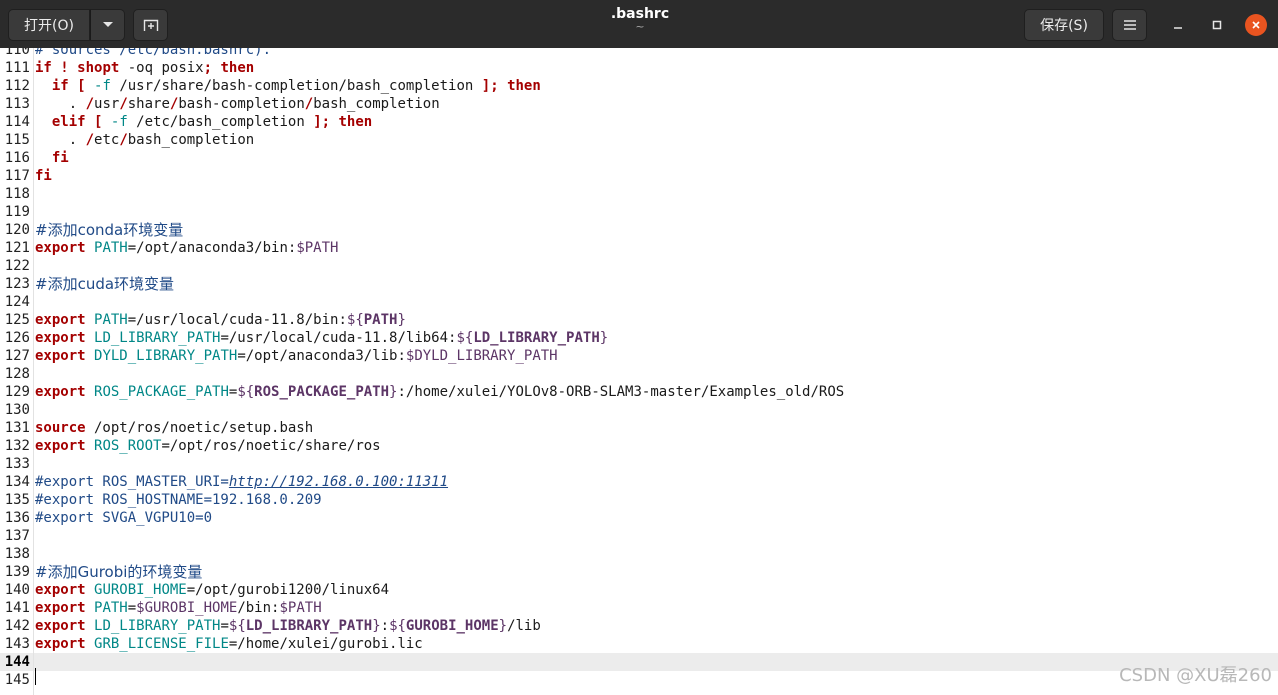 Image resolution: width=1278 pixels, height=695 pixels. I want to click on code-line: 123 #添加cuda环境变量, so click(639, 284).